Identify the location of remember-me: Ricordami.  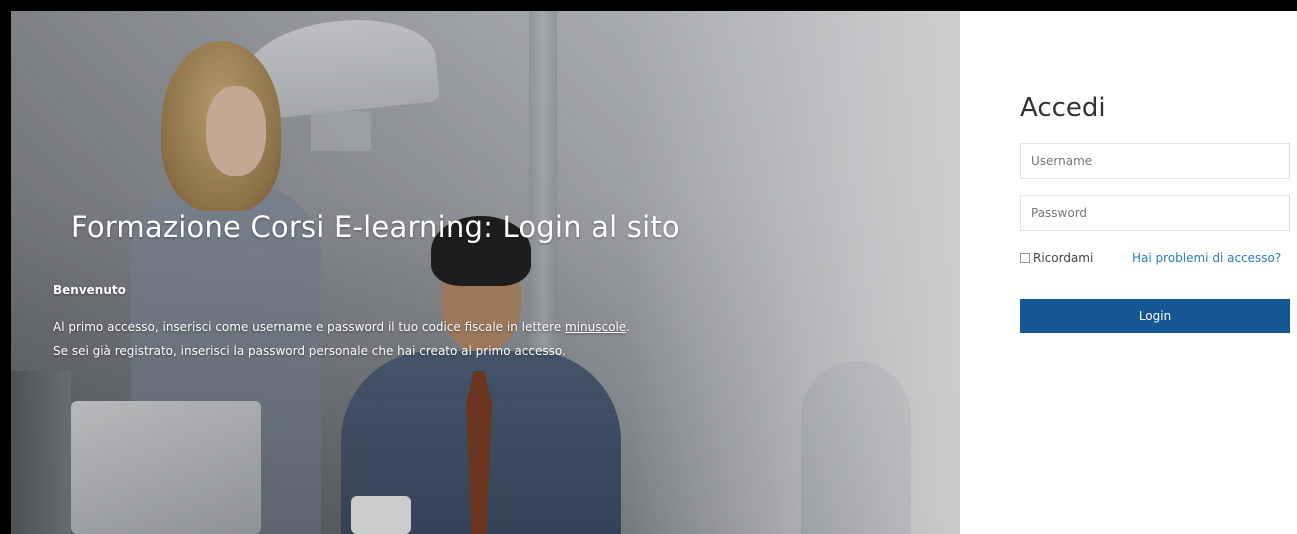
(1056, 258).